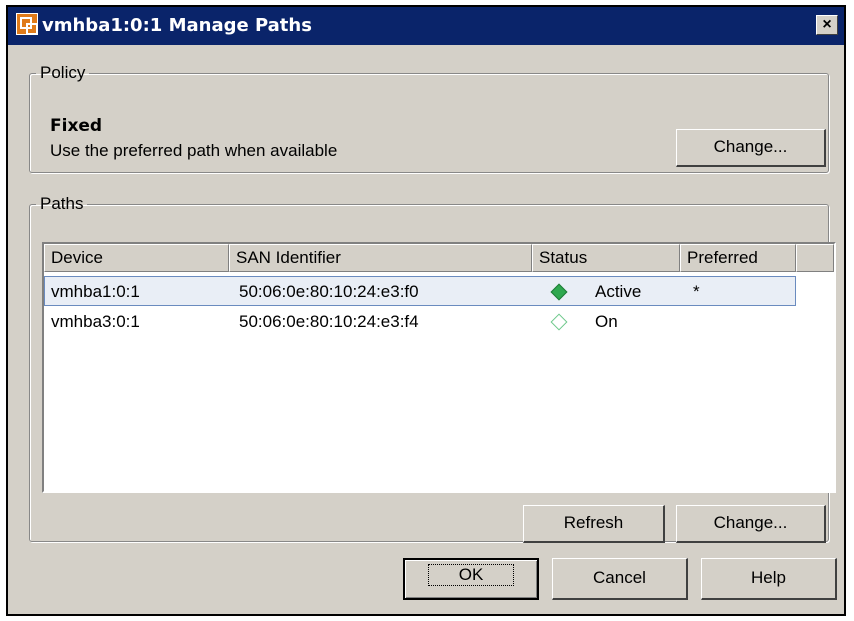  What do you see at coordinates (136, 258) in the screenshot?
I see `column-header-device: Device` at bounding box center [136, 258].